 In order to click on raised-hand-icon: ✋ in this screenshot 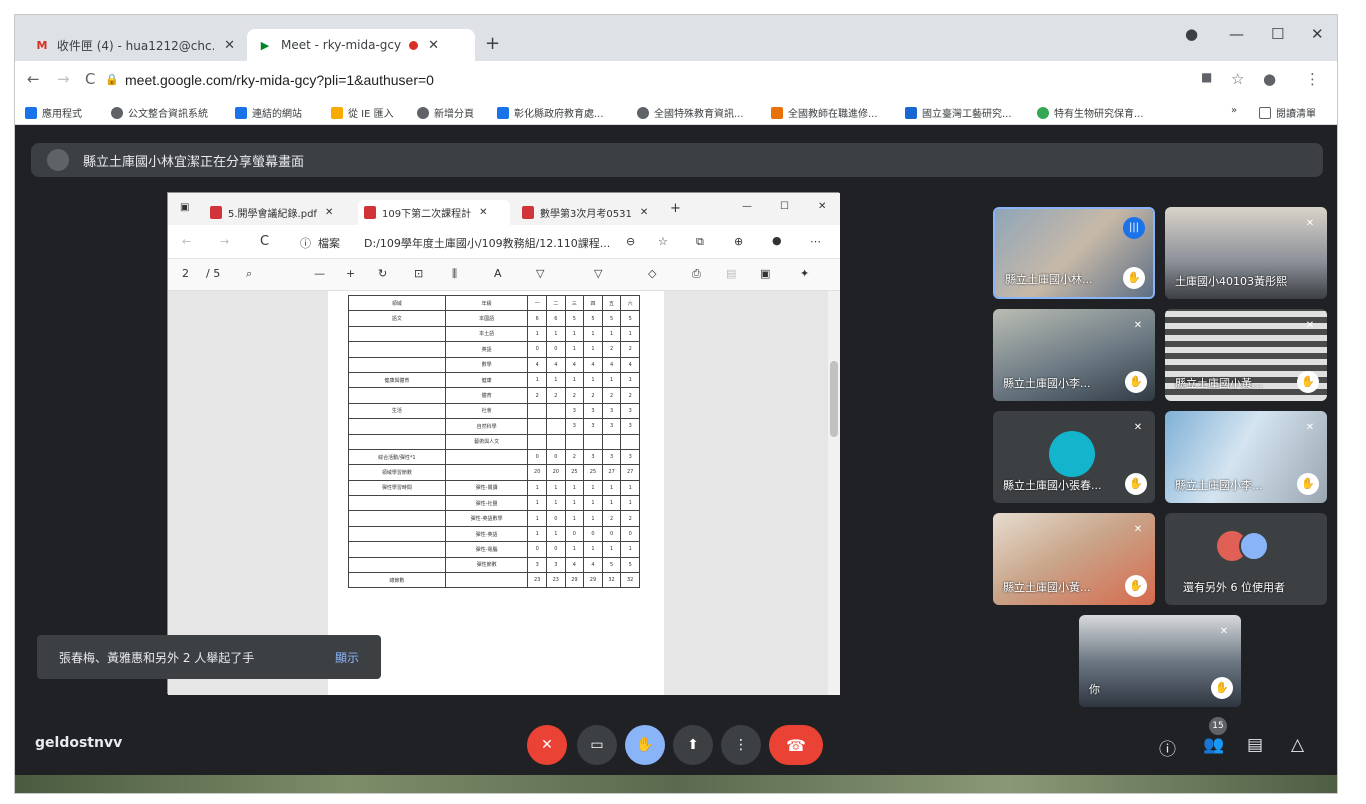, I will do `click(1136, 484)`.